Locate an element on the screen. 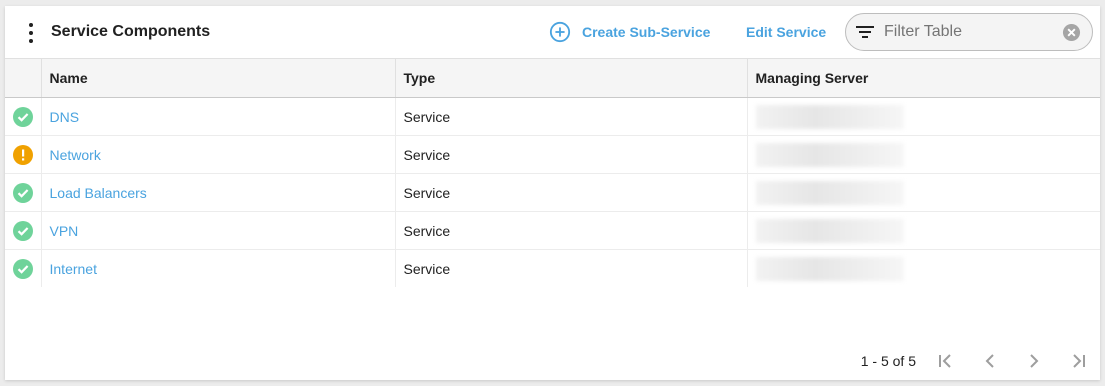  pagination: 1 - 5 of 5 is located at coordinates (980, 361).